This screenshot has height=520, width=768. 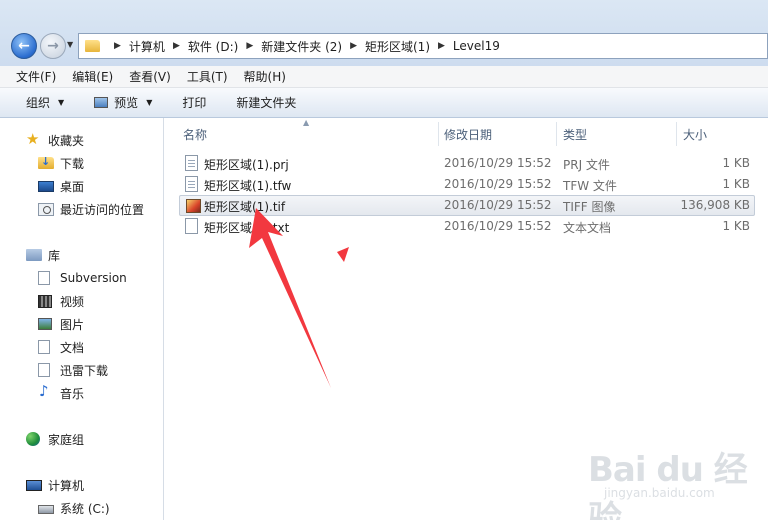 I want to click on picture-icon, so click(x=45, y=324).